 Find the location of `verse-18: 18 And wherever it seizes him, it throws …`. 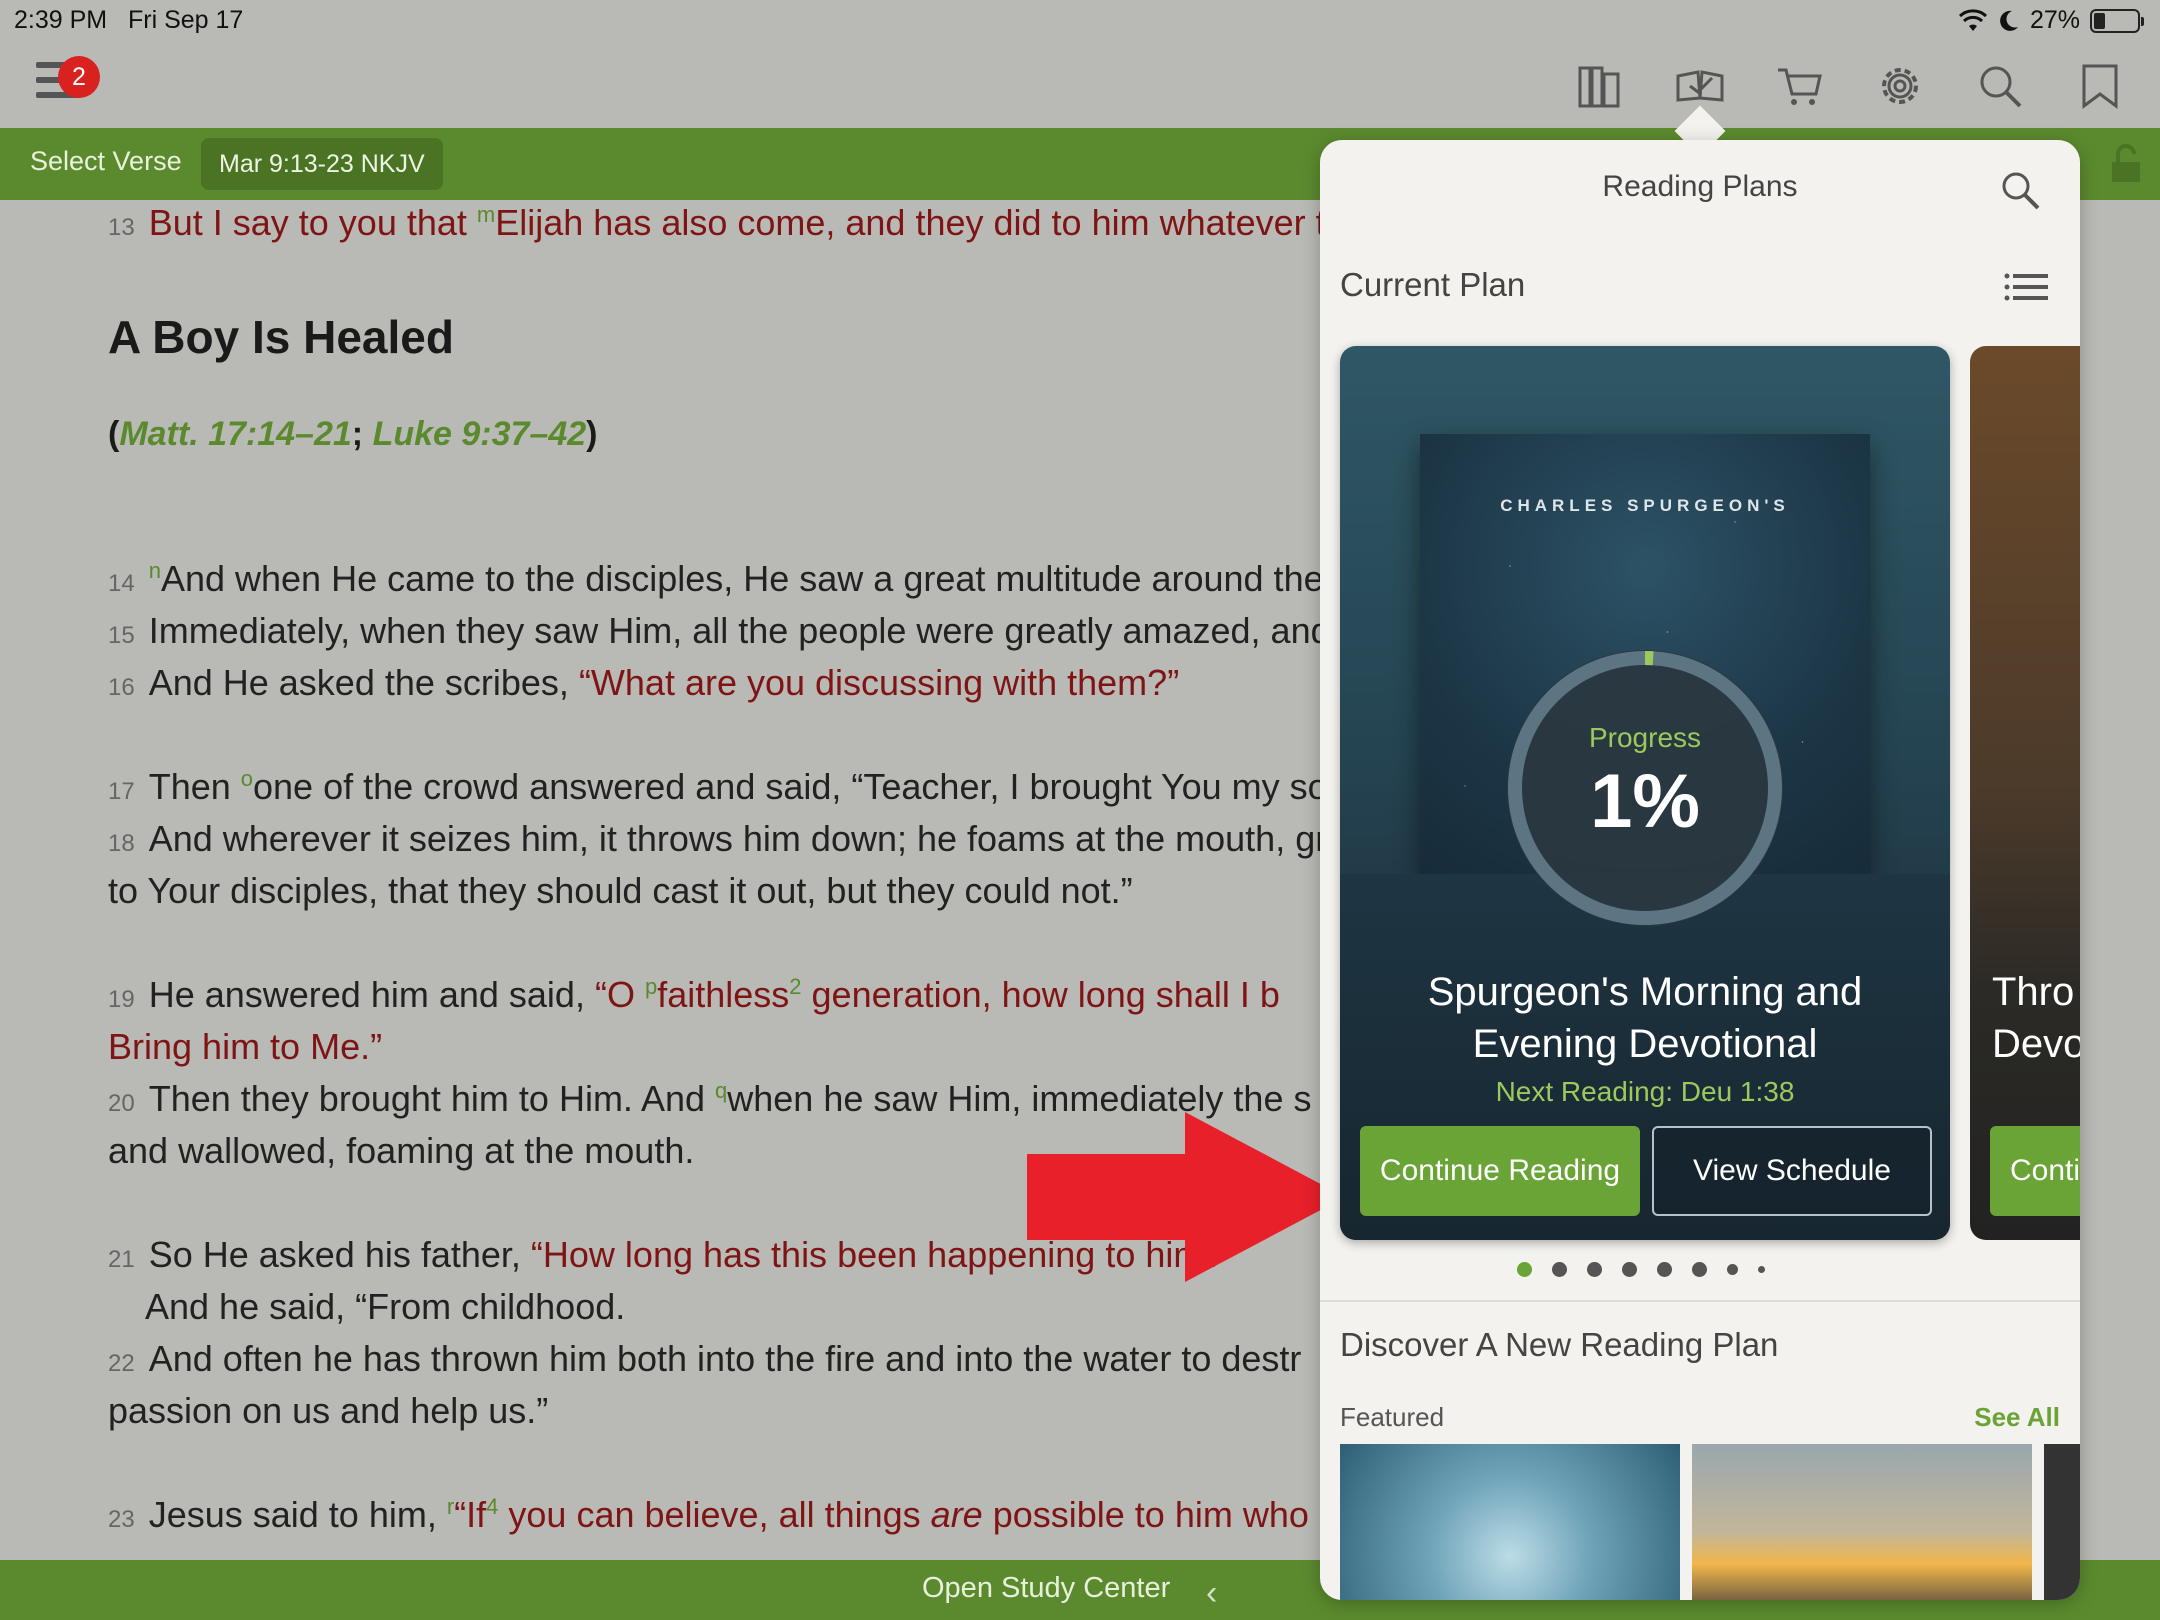

verse-18: 18 And wherever it seizes him, it throws … is located at coordinates (718, 838).